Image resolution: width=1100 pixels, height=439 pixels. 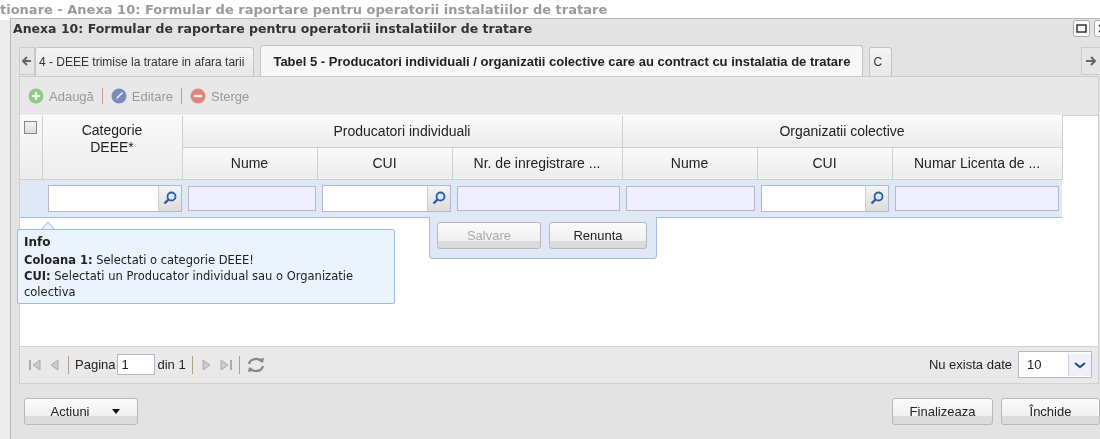 What do you see at coordinates (36, 96) in the screenshot?
I see `plus-icon` at bounding box center [36, 96].